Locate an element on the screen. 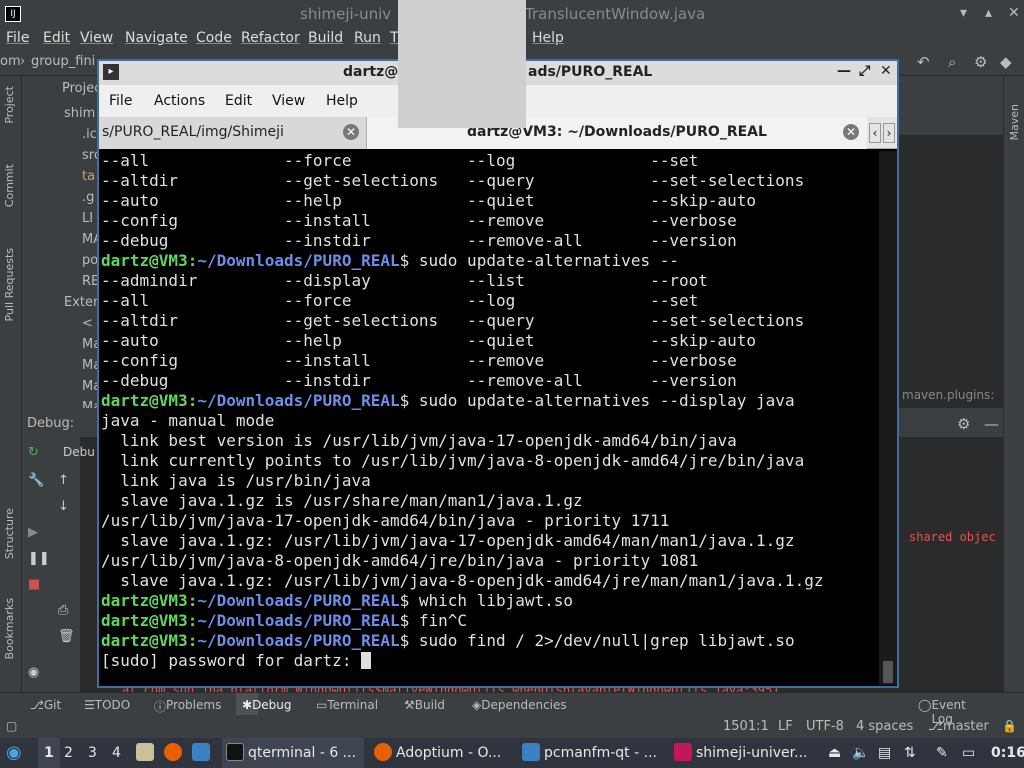 This screenshot has width=1024, height=768. tool-commit: Commit is located at coordinates (9, 185).